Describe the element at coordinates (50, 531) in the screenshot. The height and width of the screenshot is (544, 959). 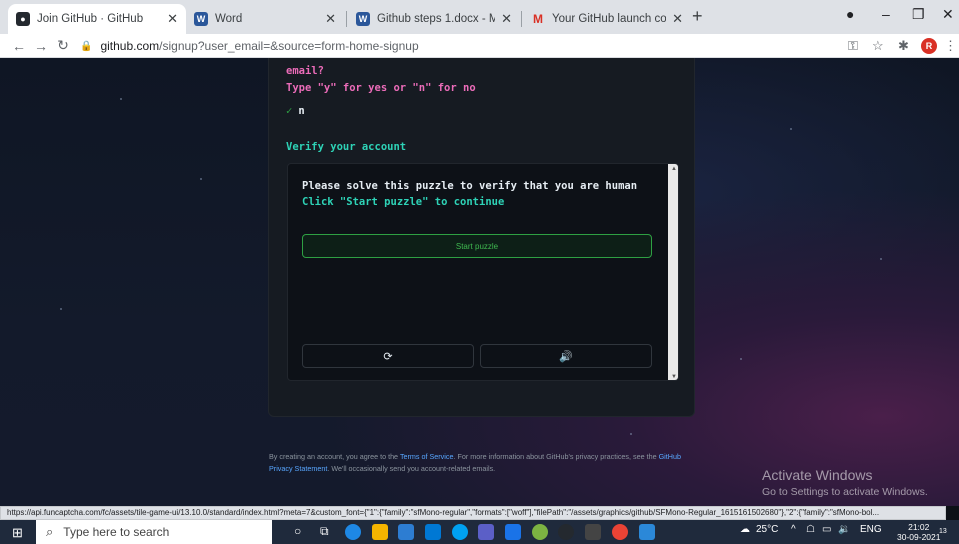
I see `search-icon: ⌕` at that location.